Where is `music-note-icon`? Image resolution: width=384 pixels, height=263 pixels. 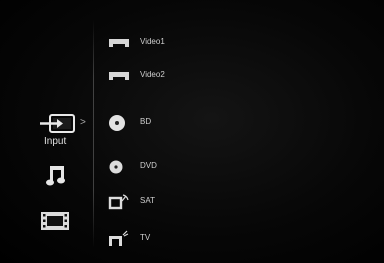 music-note-icon is located at coordinates (55, 176).